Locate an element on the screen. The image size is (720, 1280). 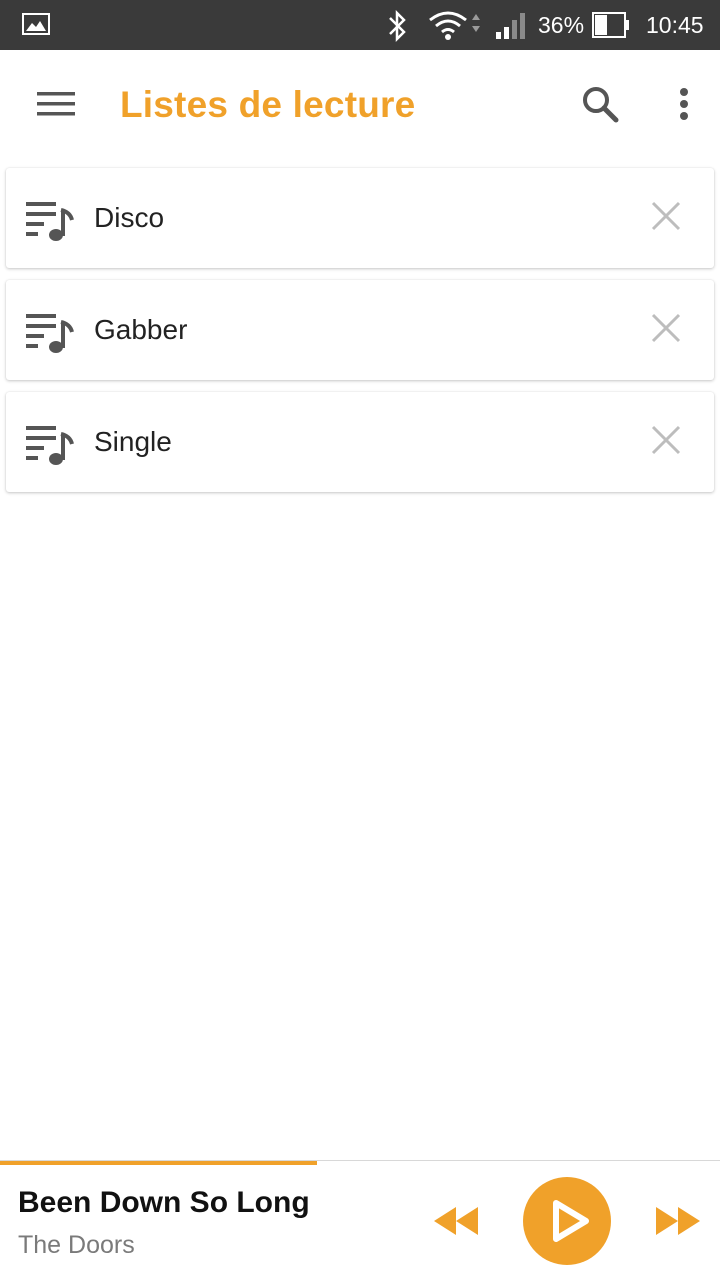
next-button is located at coordinates (677, 1221).